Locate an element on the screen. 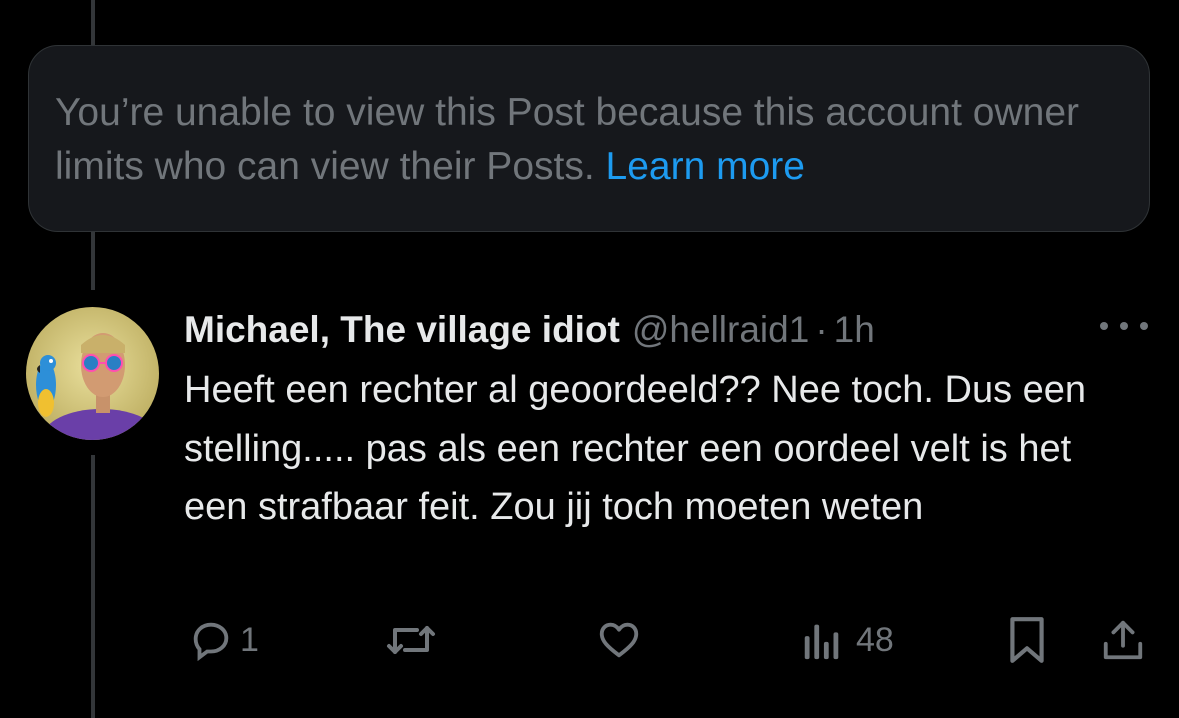 This screenshot has width=1179, height=718. like-icon is located at coordinates (619, 640).